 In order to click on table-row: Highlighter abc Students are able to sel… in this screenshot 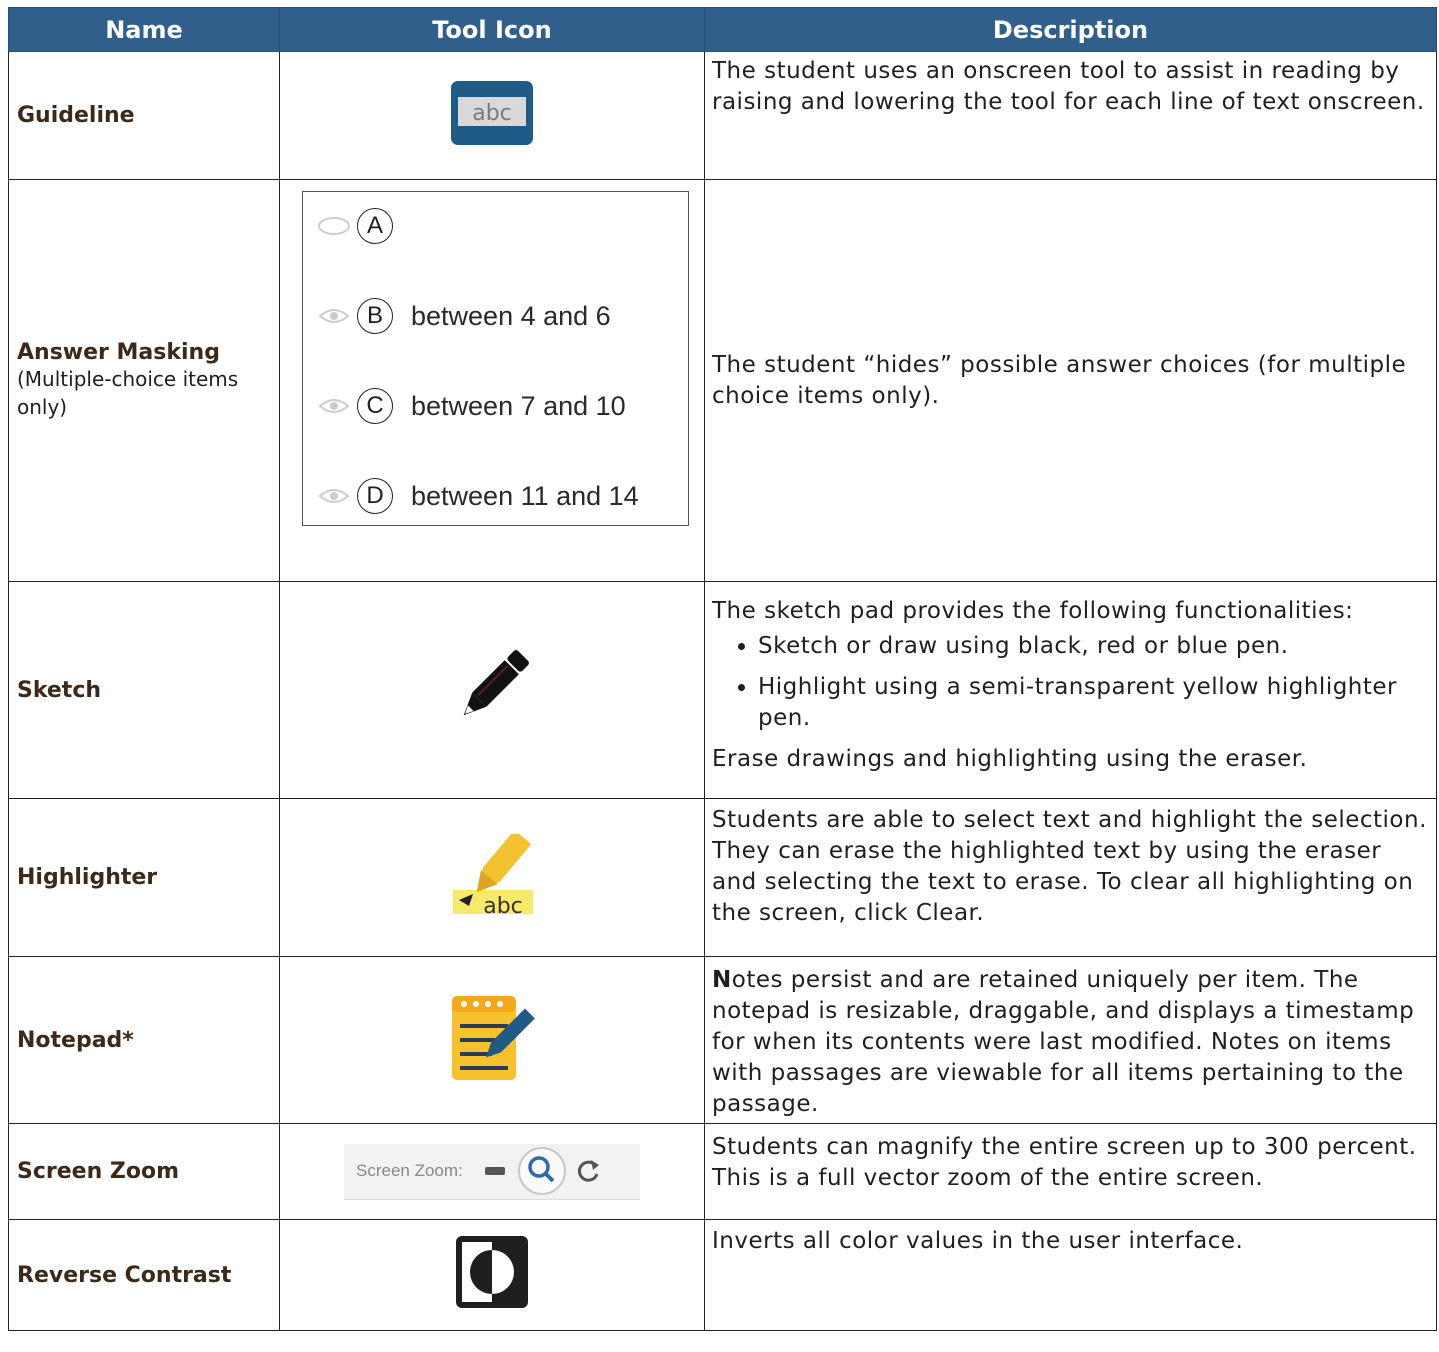, I will do `click(722, 877)`.